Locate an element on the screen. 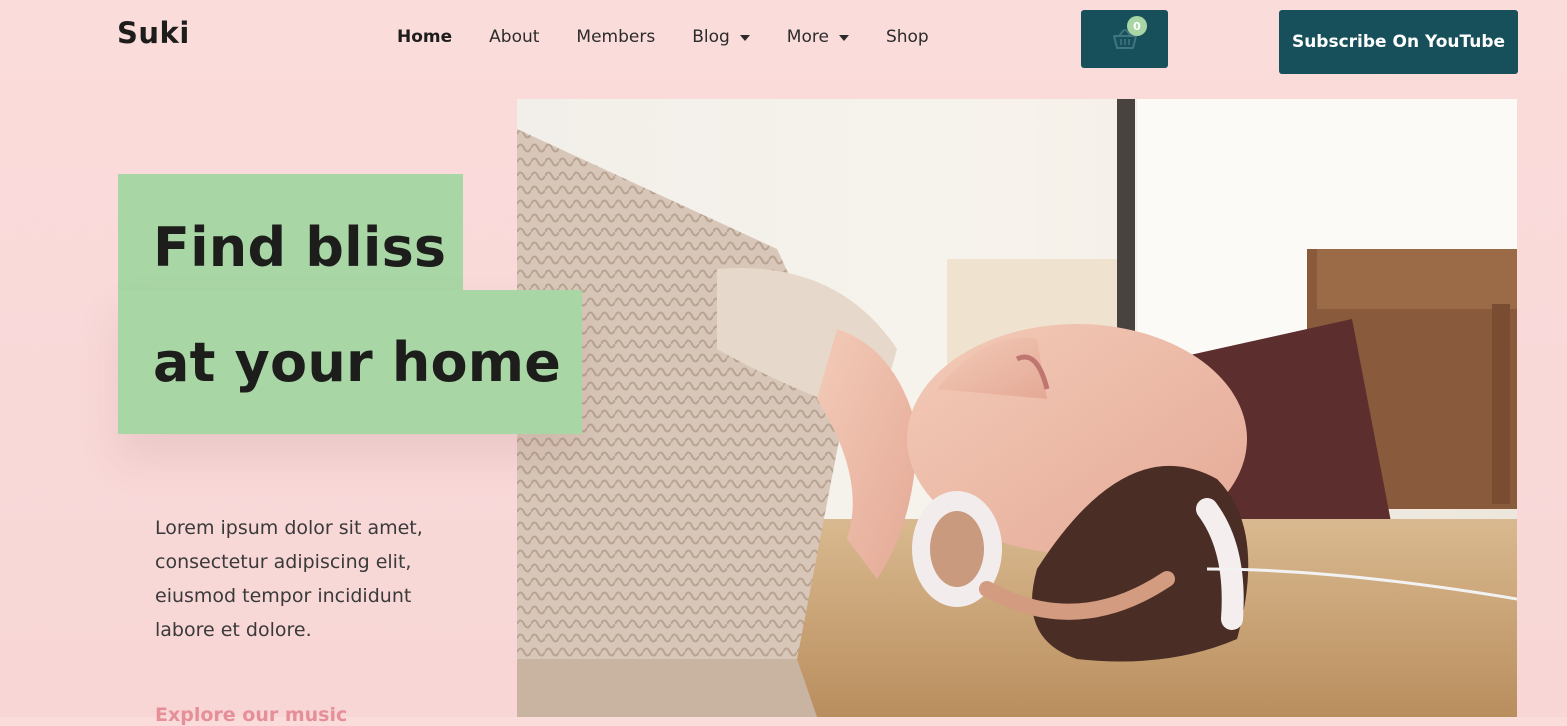  explore-music-link: Explore our music is located at coordinates (251, 715).